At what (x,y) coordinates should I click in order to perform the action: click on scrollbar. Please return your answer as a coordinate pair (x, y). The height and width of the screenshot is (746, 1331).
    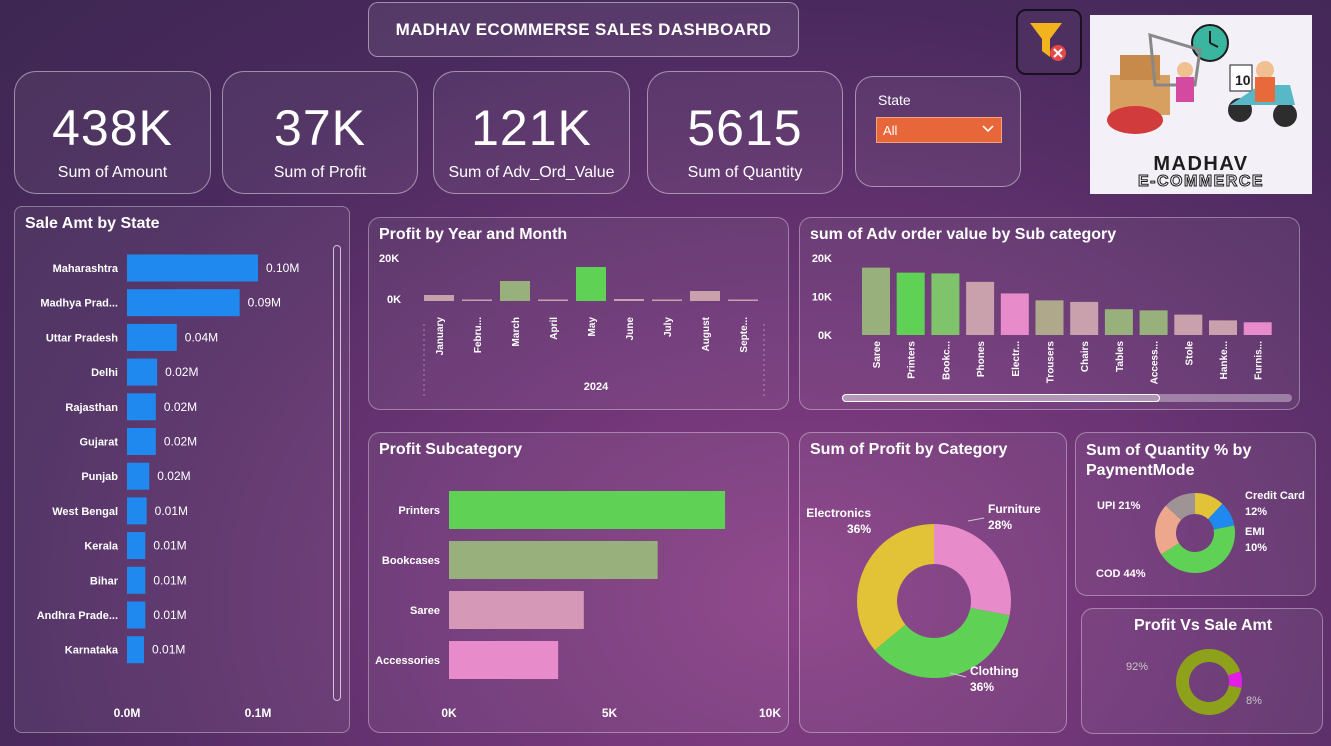
    Looking at the image, I should click on (337, 473).